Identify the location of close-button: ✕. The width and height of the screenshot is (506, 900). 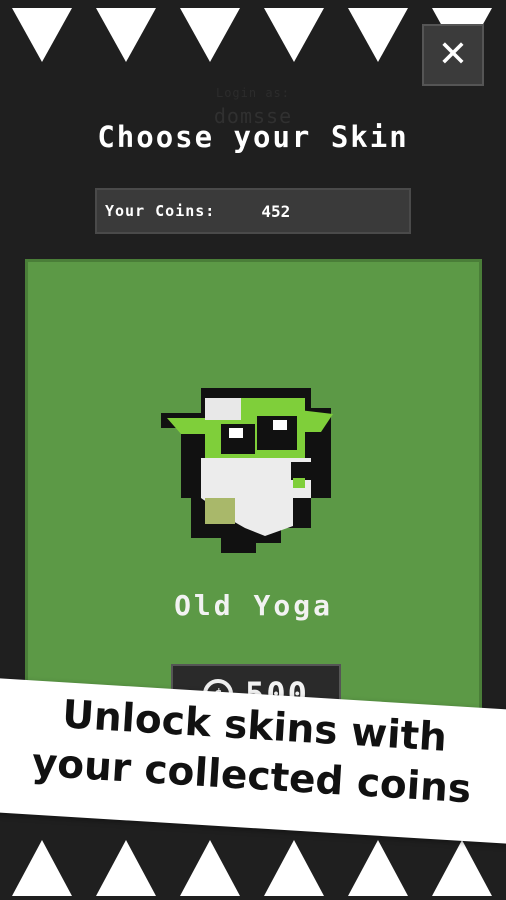
(453, 55).